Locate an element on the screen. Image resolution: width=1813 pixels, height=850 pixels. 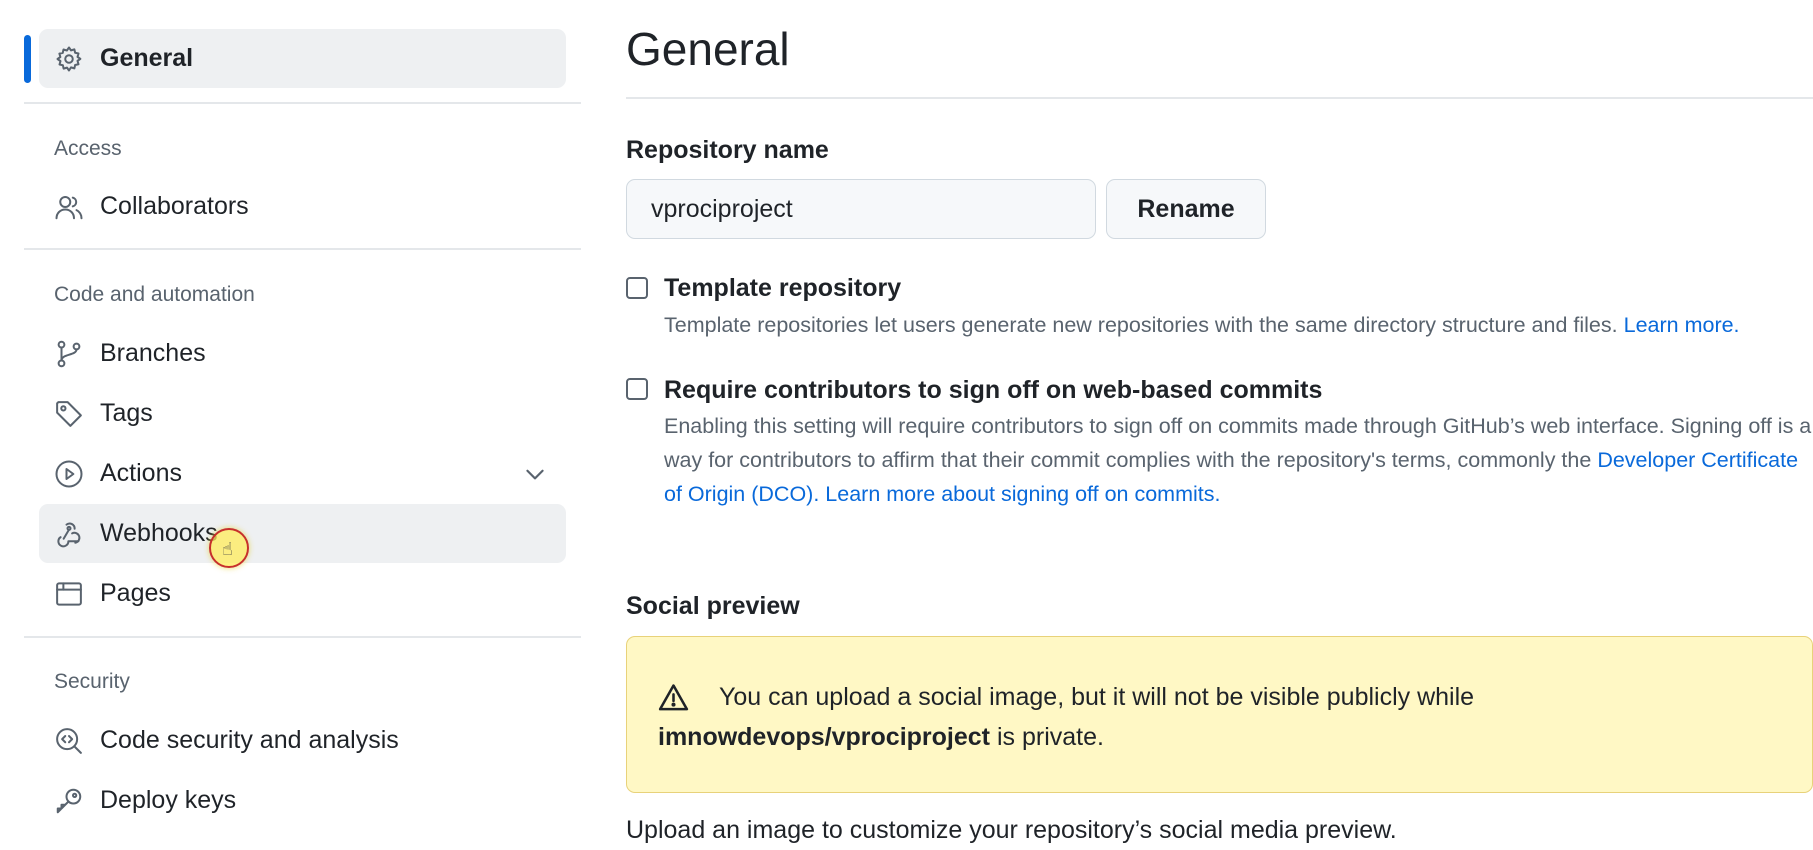
hand-cursor-icon: ☝ is located at coordinates (227, 549).